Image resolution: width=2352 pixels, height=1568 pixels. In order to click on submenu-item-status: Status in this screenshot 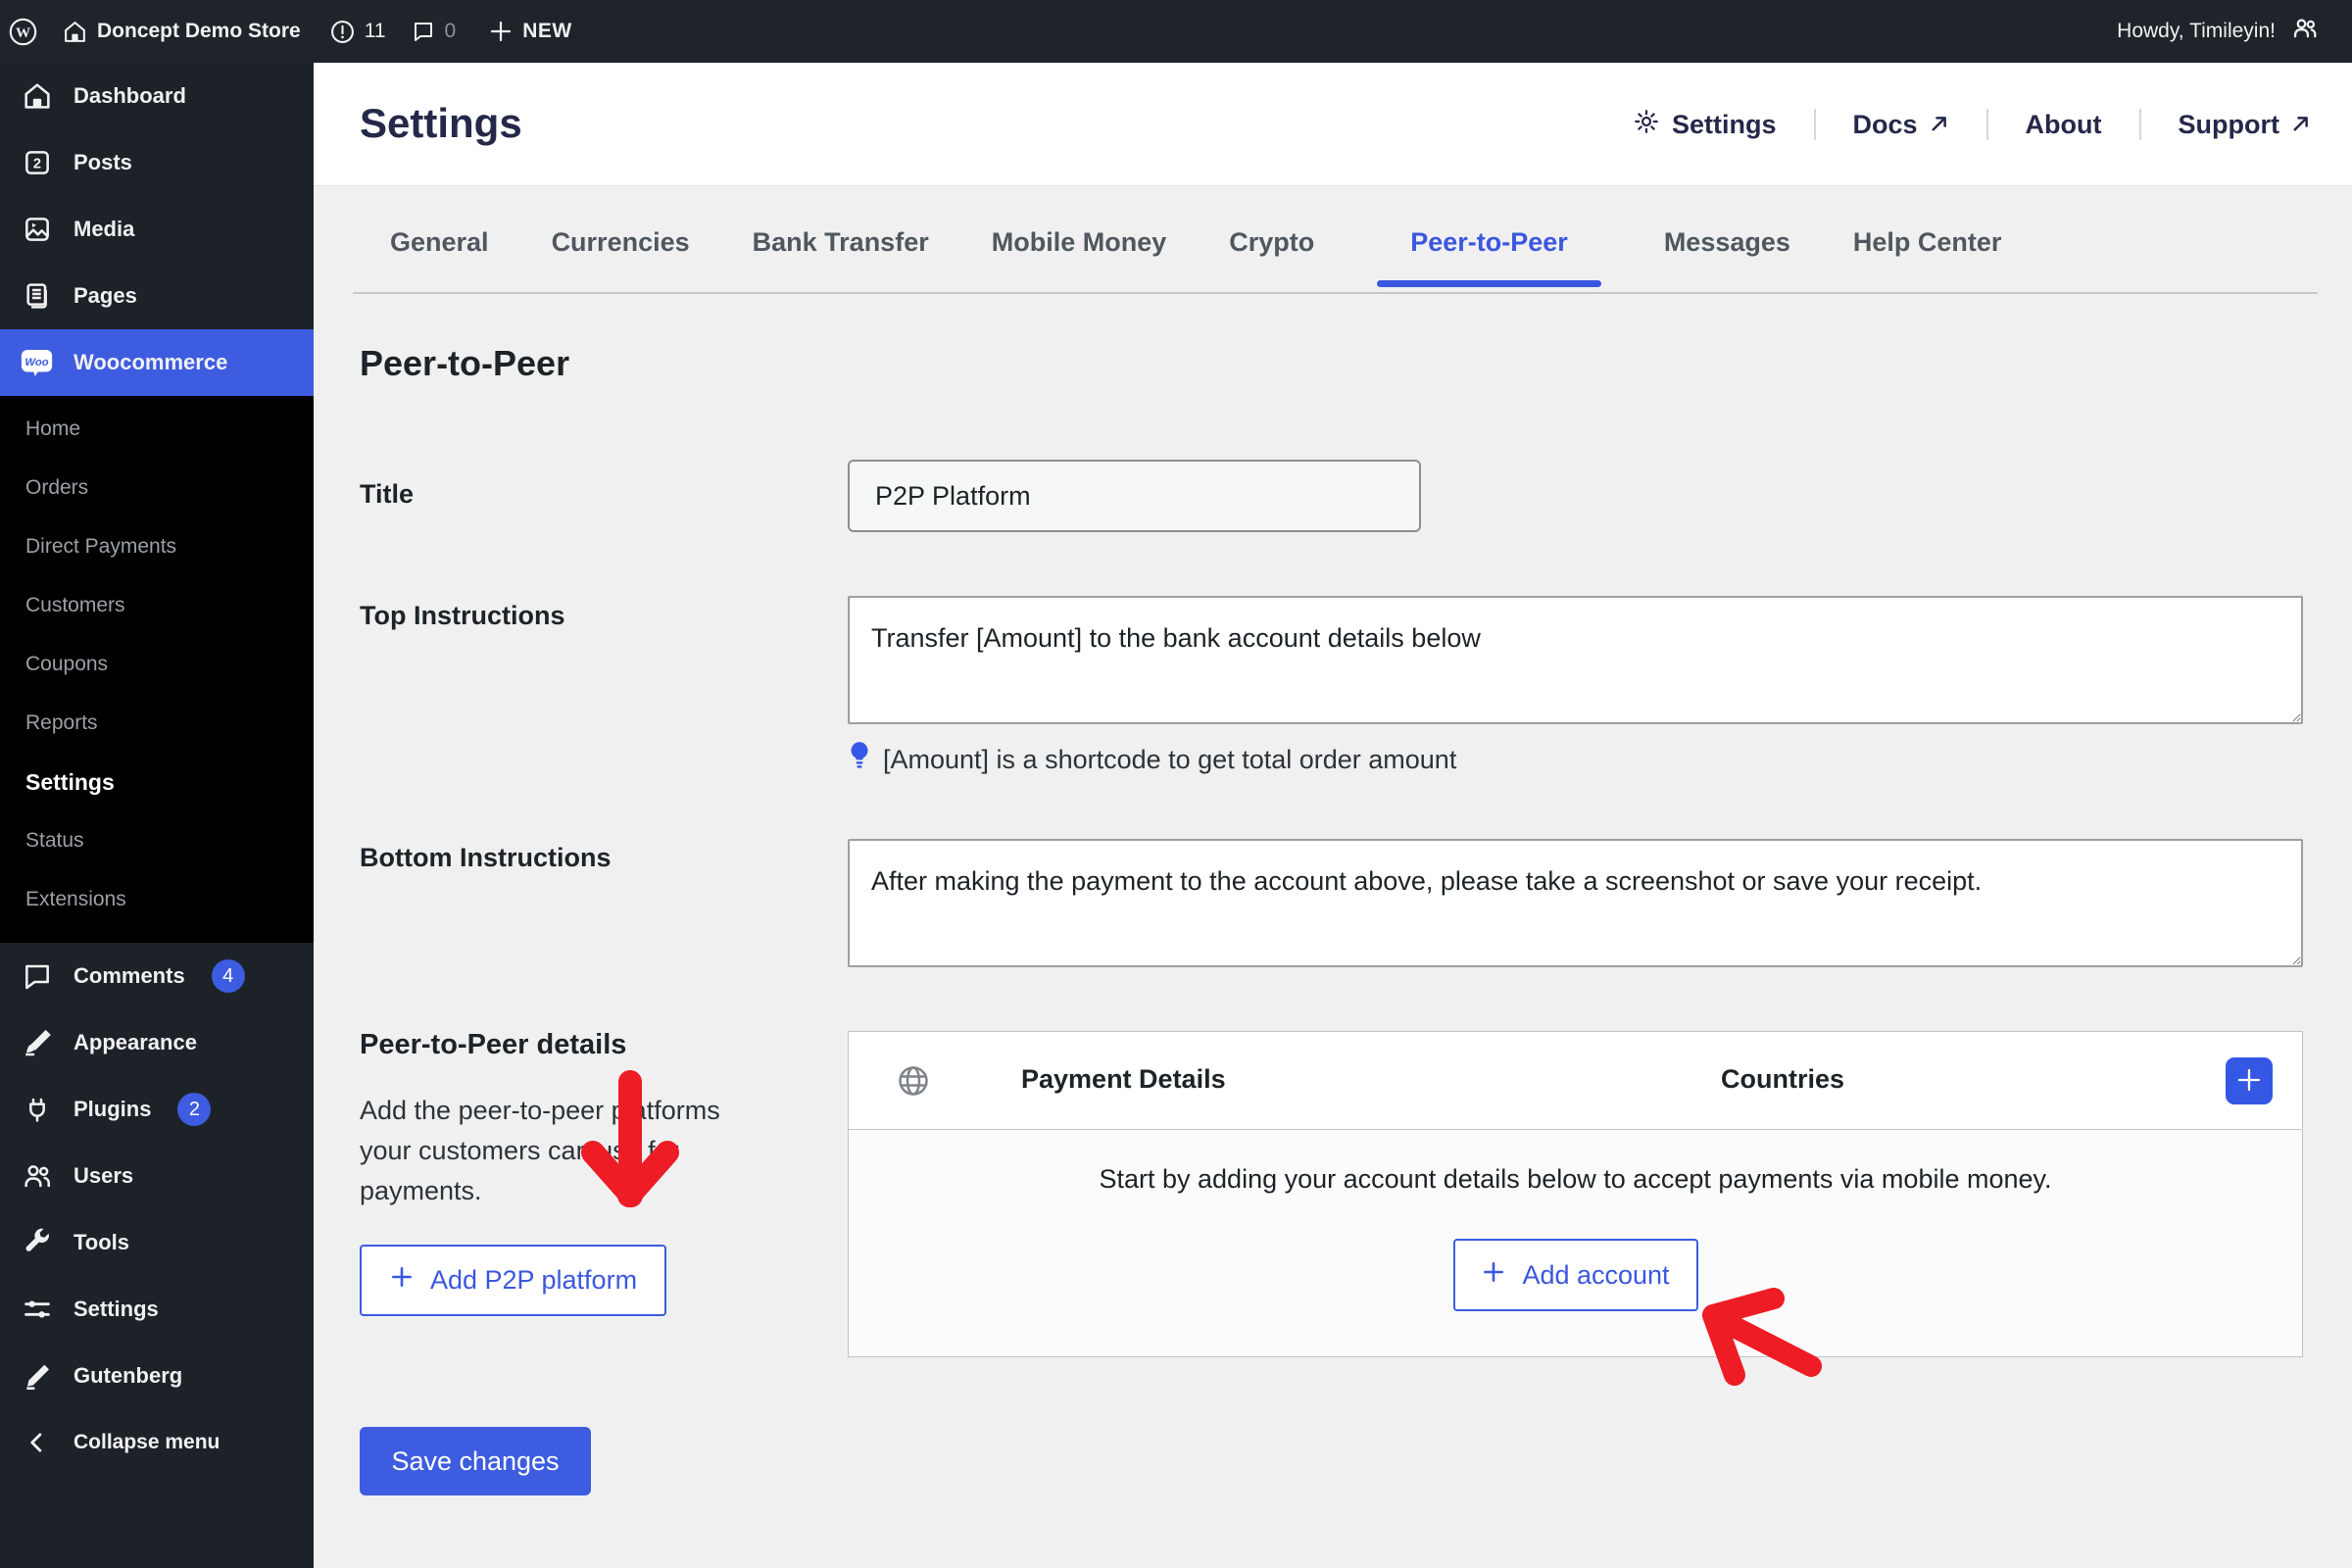, I will do `click(157, 840)`.